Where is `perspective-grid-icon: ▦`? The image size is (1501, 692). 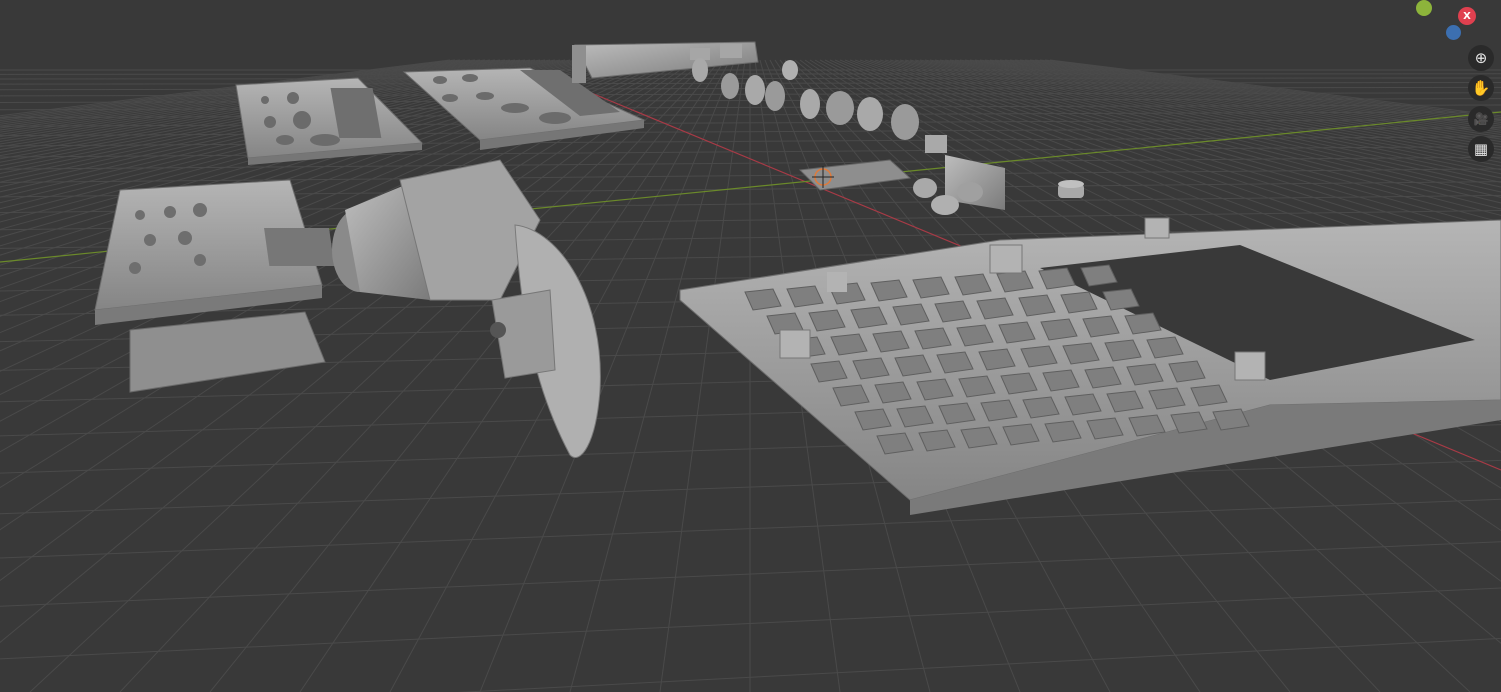
perspective-grid-icon: ▦ is located at coordinates (1481, 149).